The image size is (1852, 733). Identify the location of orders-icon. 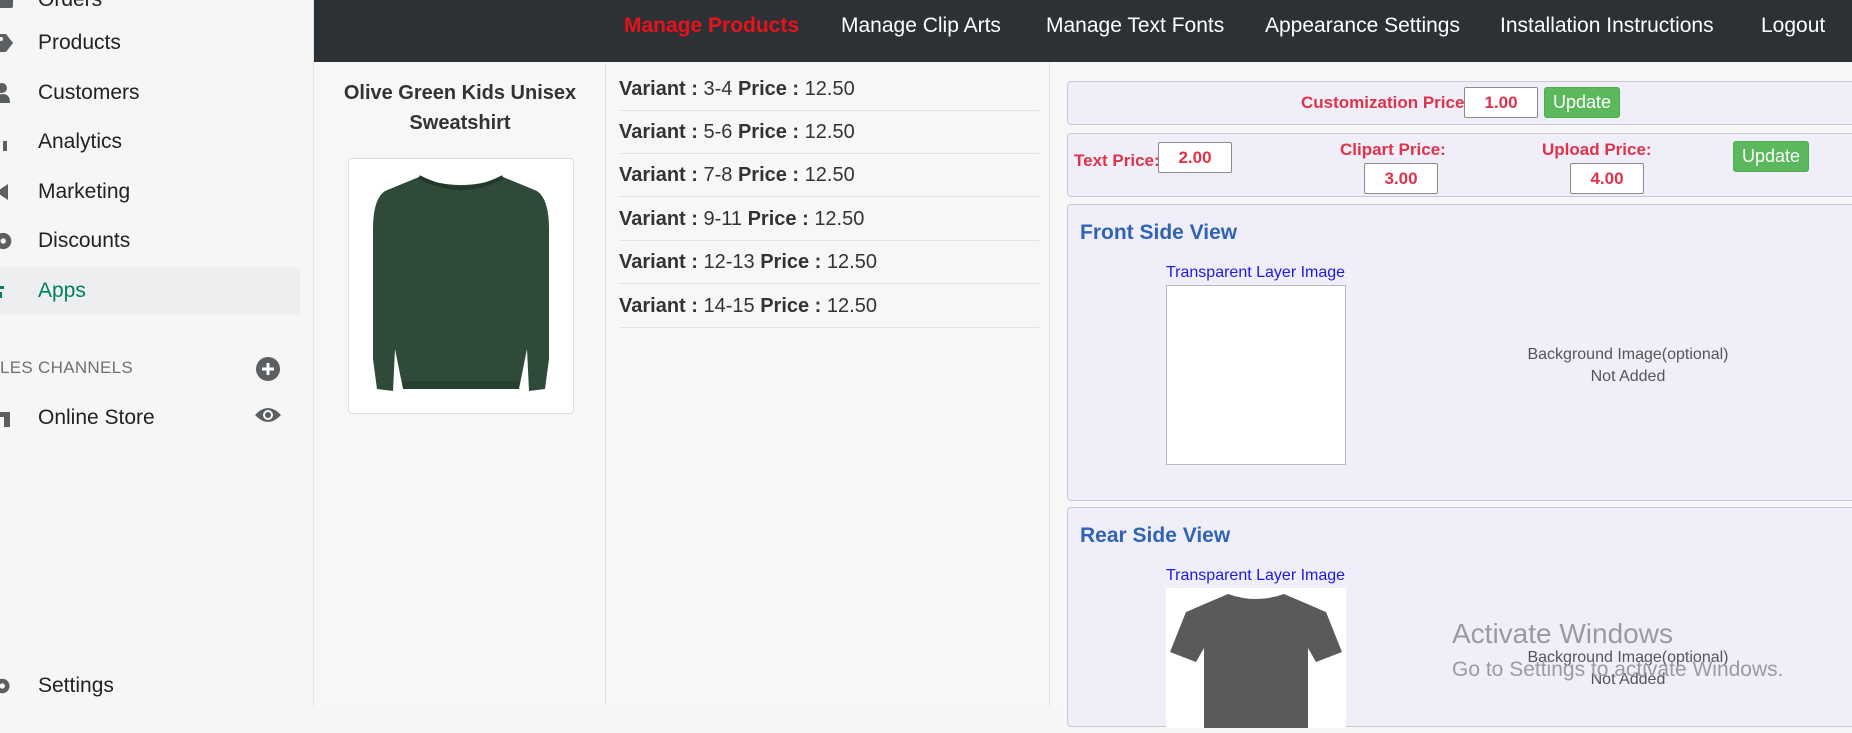
(7, 5).